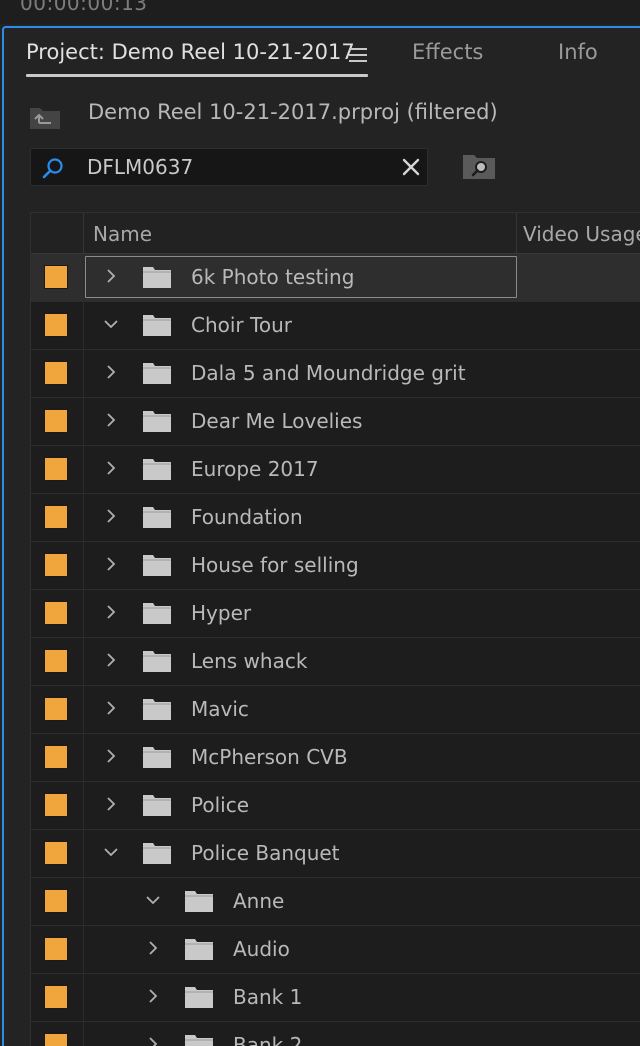 The width and height of the screenshot is (640, 1046). Describe the element at coordinates (261, 949) in the screenshot. I see `list-item-name: Audio` at that location.